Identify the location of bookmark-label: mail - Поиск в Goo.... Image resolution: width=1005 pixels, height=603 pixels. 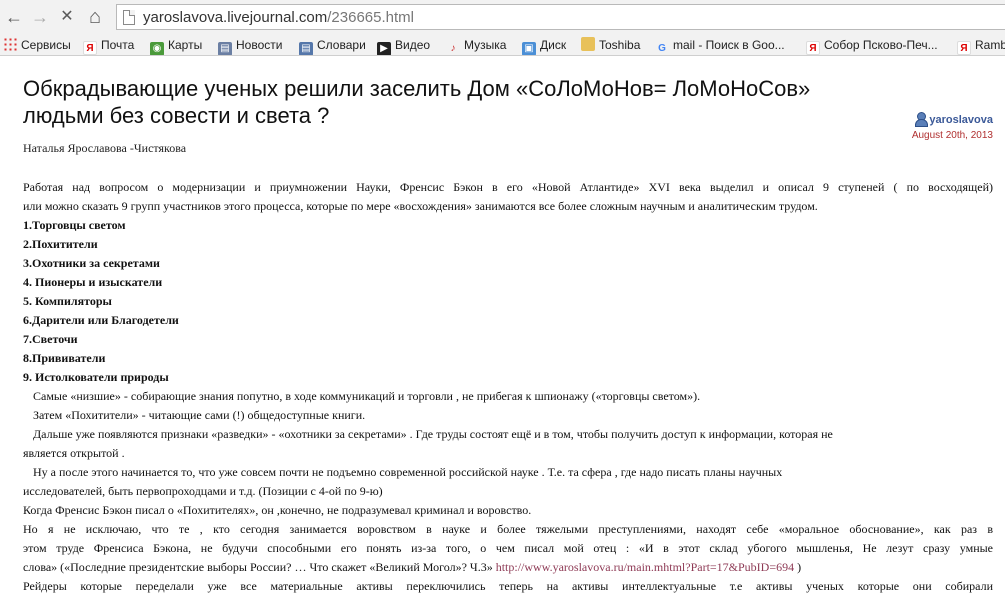
(729, 45).